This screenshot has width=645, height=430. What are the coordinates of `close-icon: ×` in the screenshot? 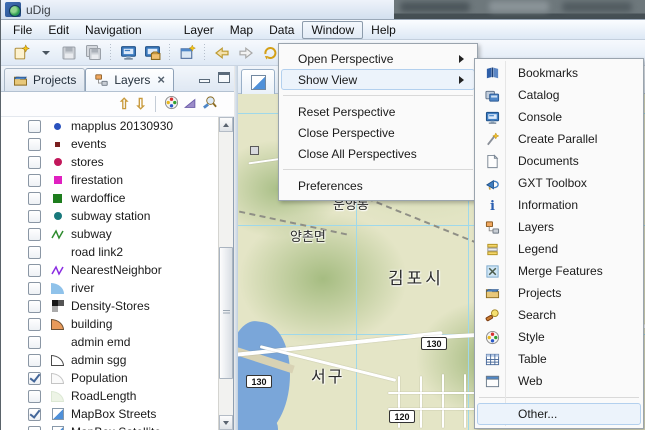 It's located at (161, 79).